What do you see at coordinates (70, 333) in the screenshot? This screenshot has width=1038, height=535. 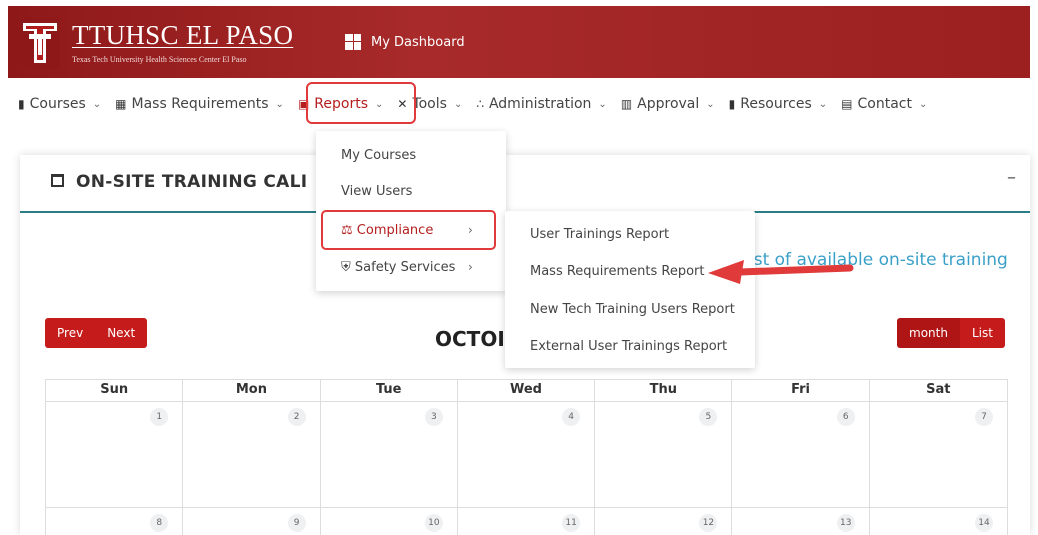 I see `prev-button: Prev` at bounding box center [70, 333].